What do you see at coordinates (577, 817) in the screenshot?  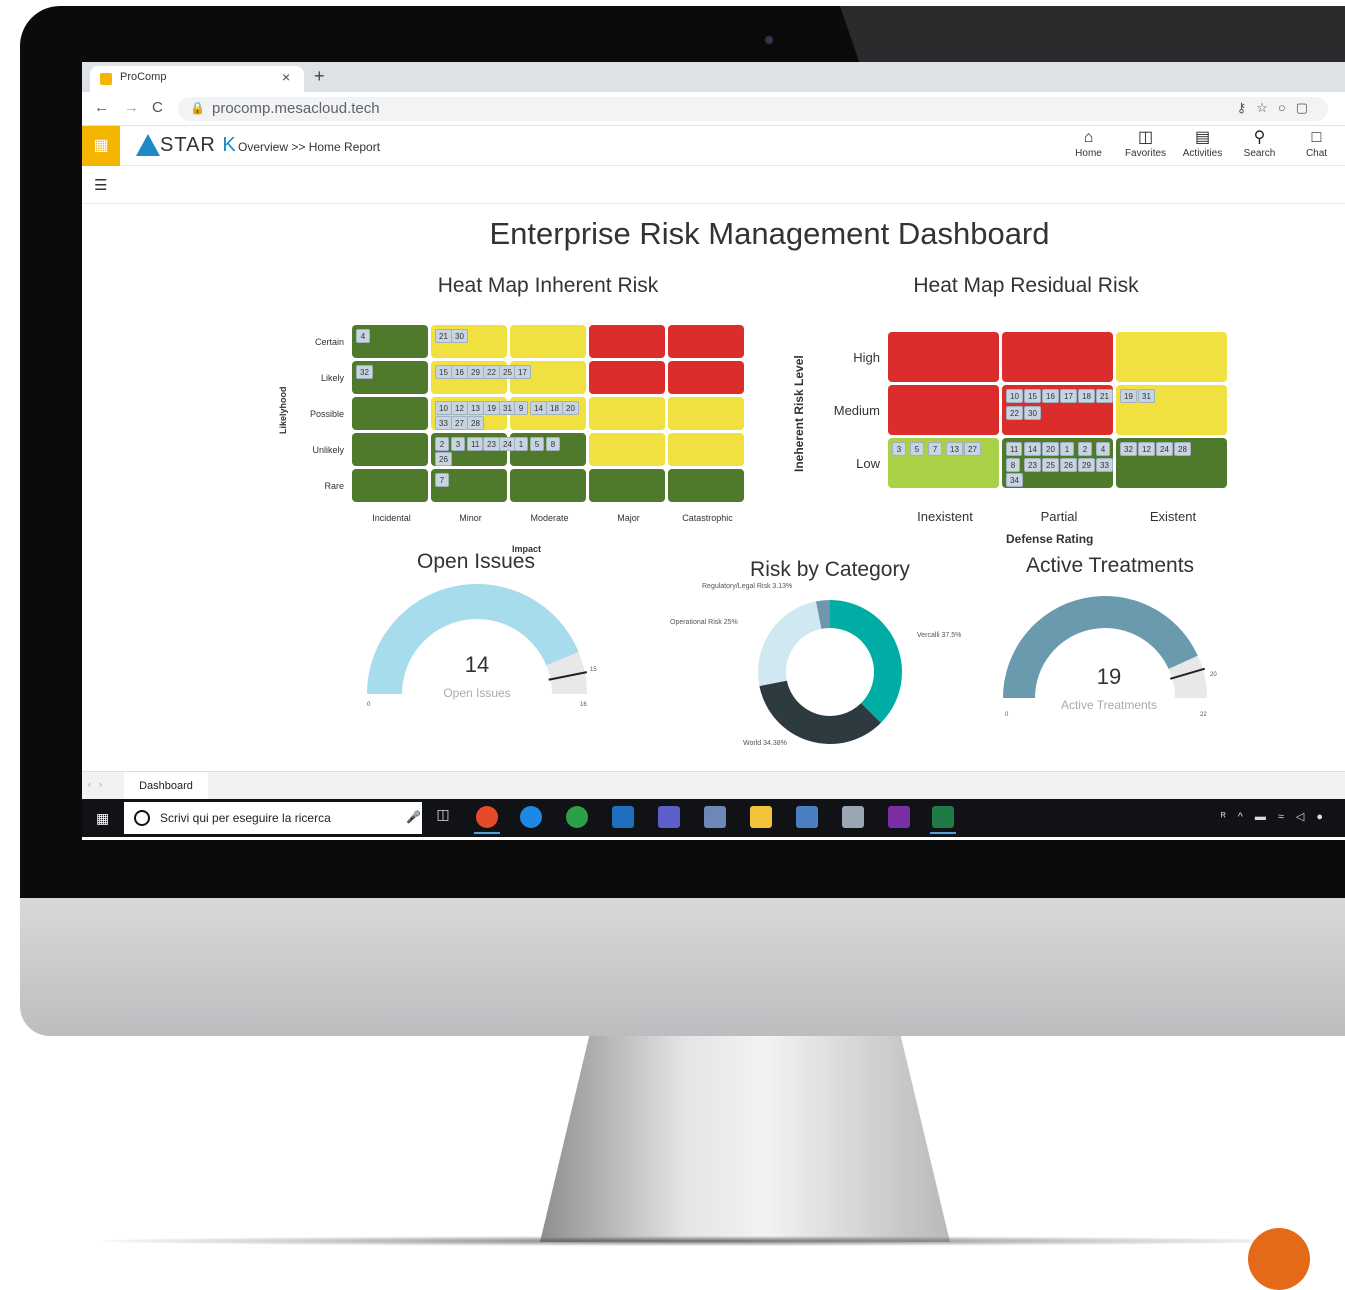 I see `chat-app-icon` at bounding box center [577, 817].